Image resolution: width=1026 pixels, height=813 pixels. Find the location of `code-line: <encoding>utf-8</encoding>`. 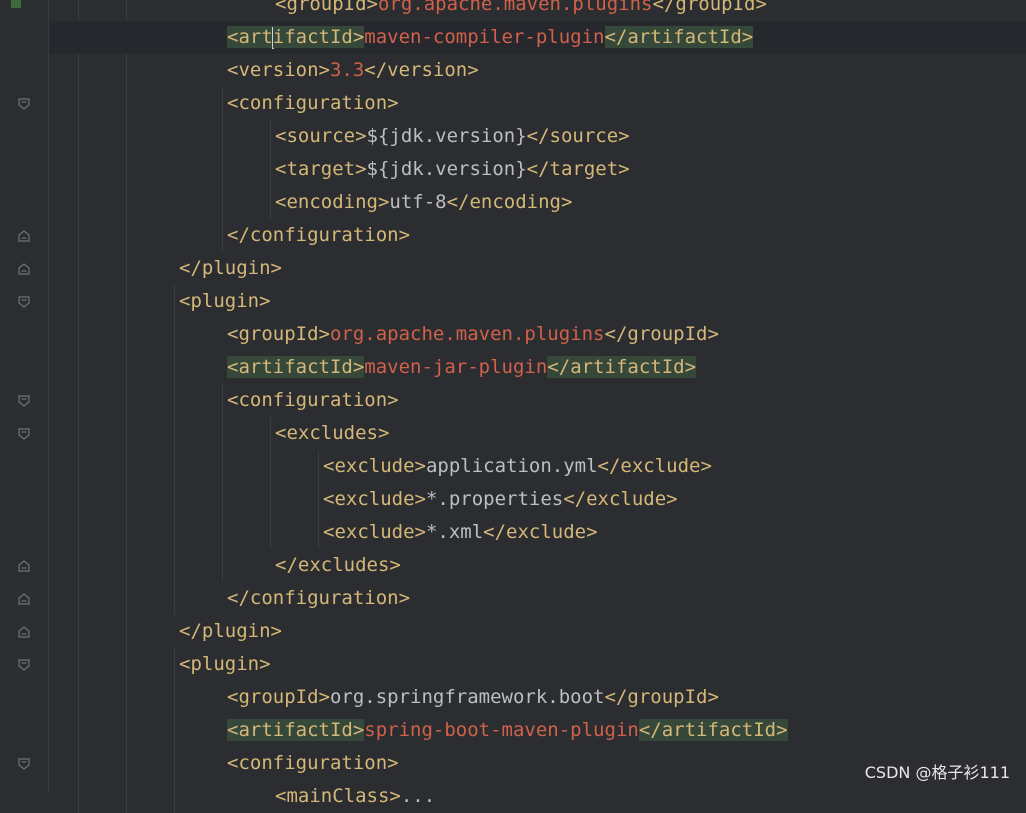

code-line: <encoding>utf-8</encoding> is located at coordinates (537, 202).